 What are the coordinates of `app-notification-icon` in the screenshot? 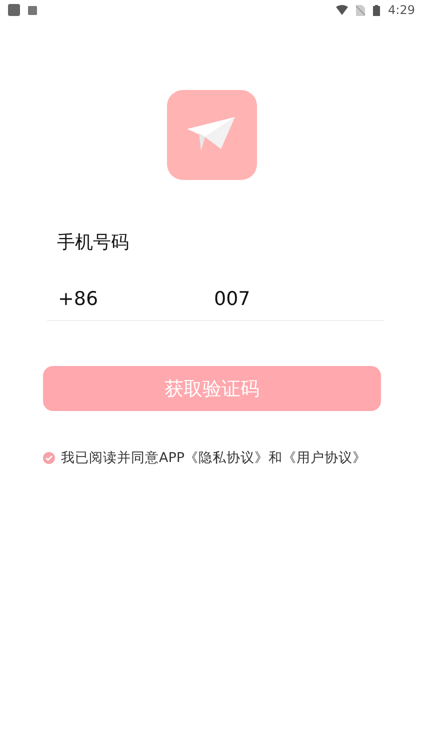 It's located at (14, 10).